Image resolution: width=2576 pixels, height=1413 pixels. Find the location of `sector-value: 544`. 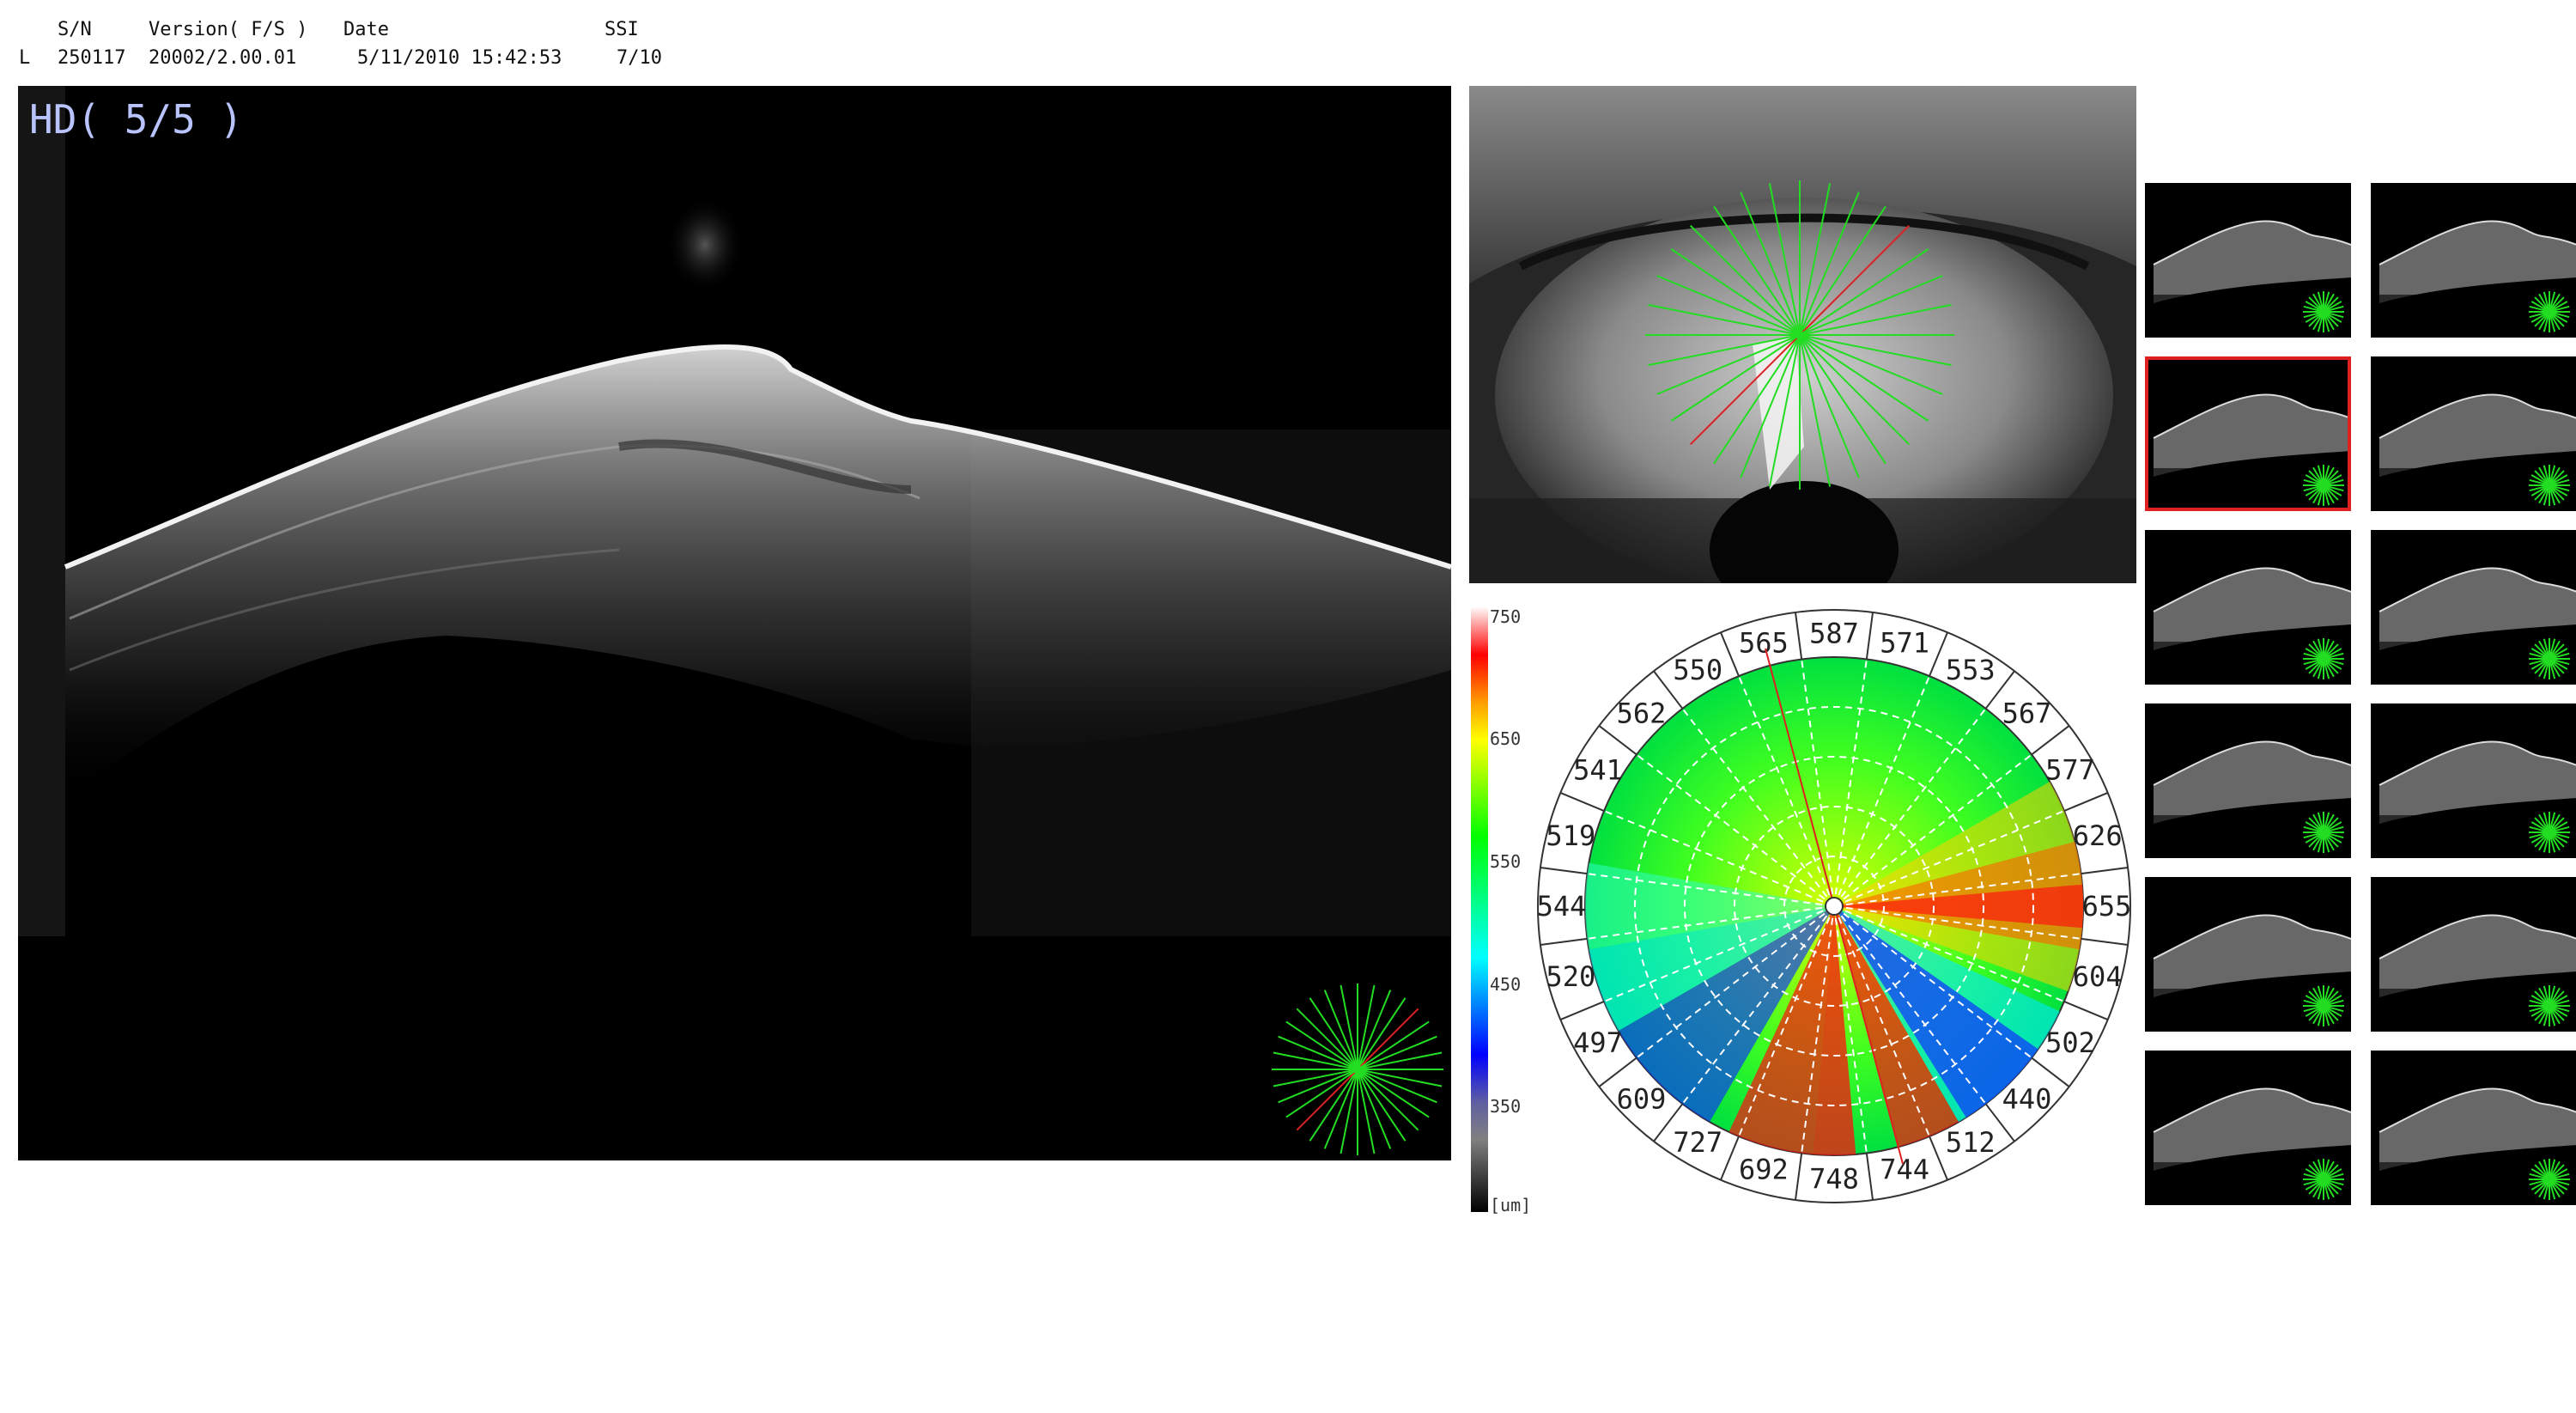

sector-value: 544 is located at coordinates (1562, 906).